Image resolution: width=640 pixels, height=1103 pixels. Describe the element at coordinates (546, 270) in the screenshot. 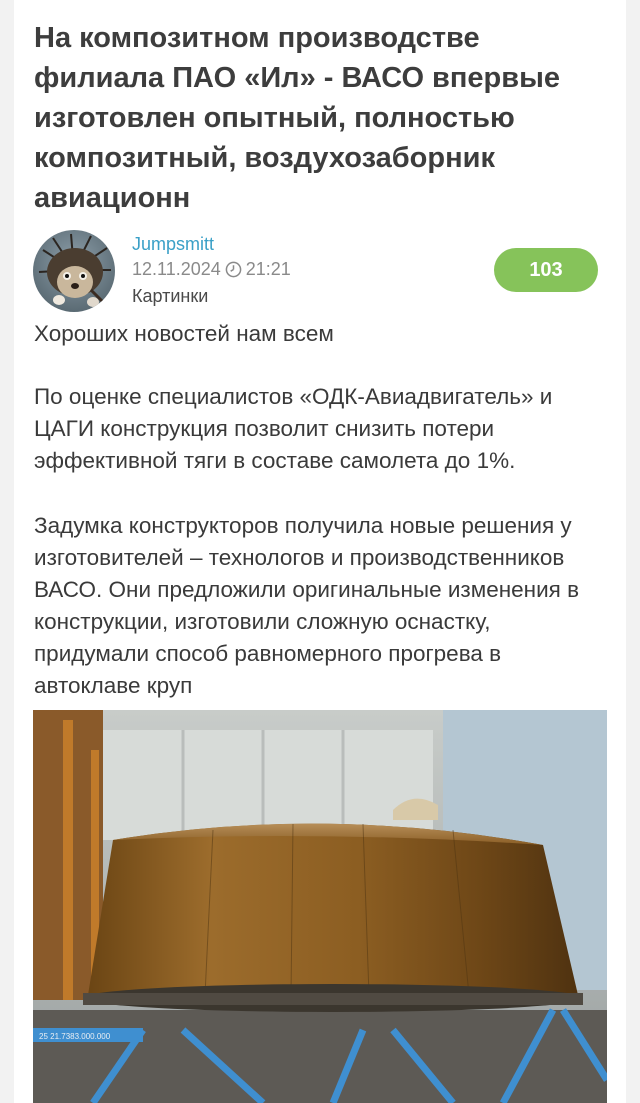

I see `score-badge: 103` at that location.